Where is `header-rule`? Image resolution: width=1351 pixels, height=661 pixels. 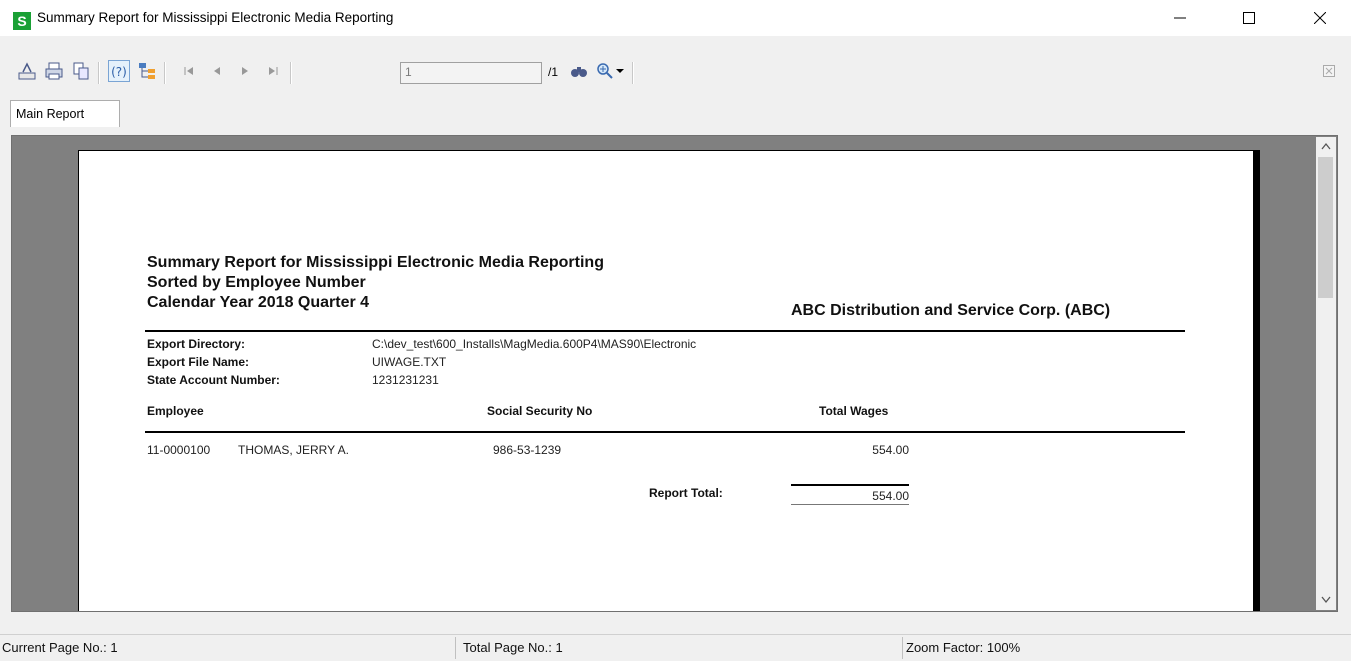
header-rule is located at coordinates (665, 331).